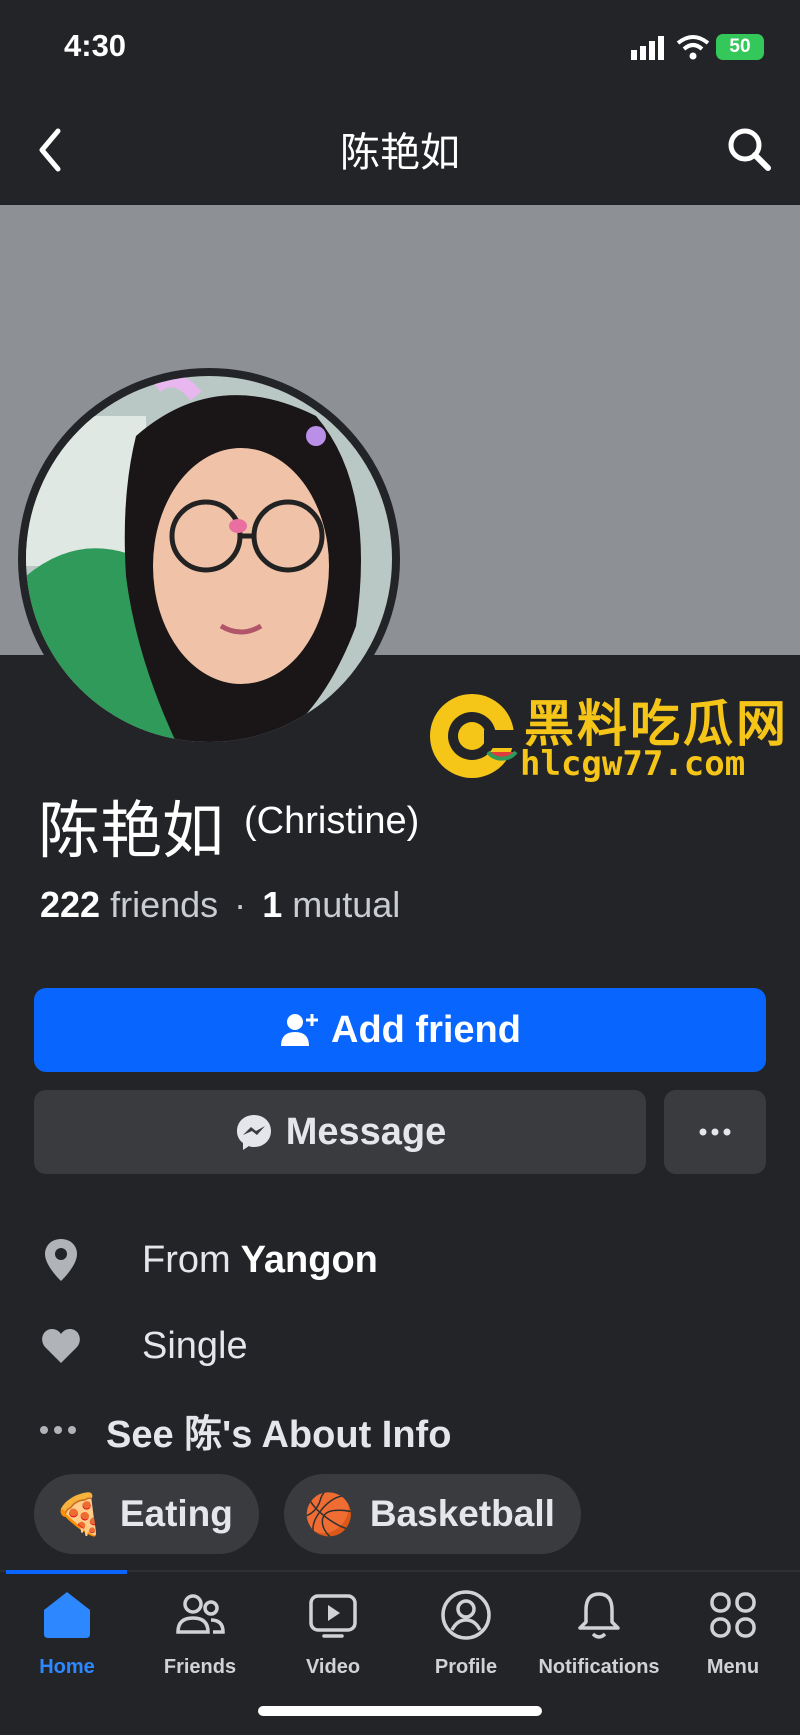 The width and height of the screenshot is (800, 1735). Describe the element at coordinates (176, 1513) in the screenshot. I see `hobby-label: Eating` at that location.